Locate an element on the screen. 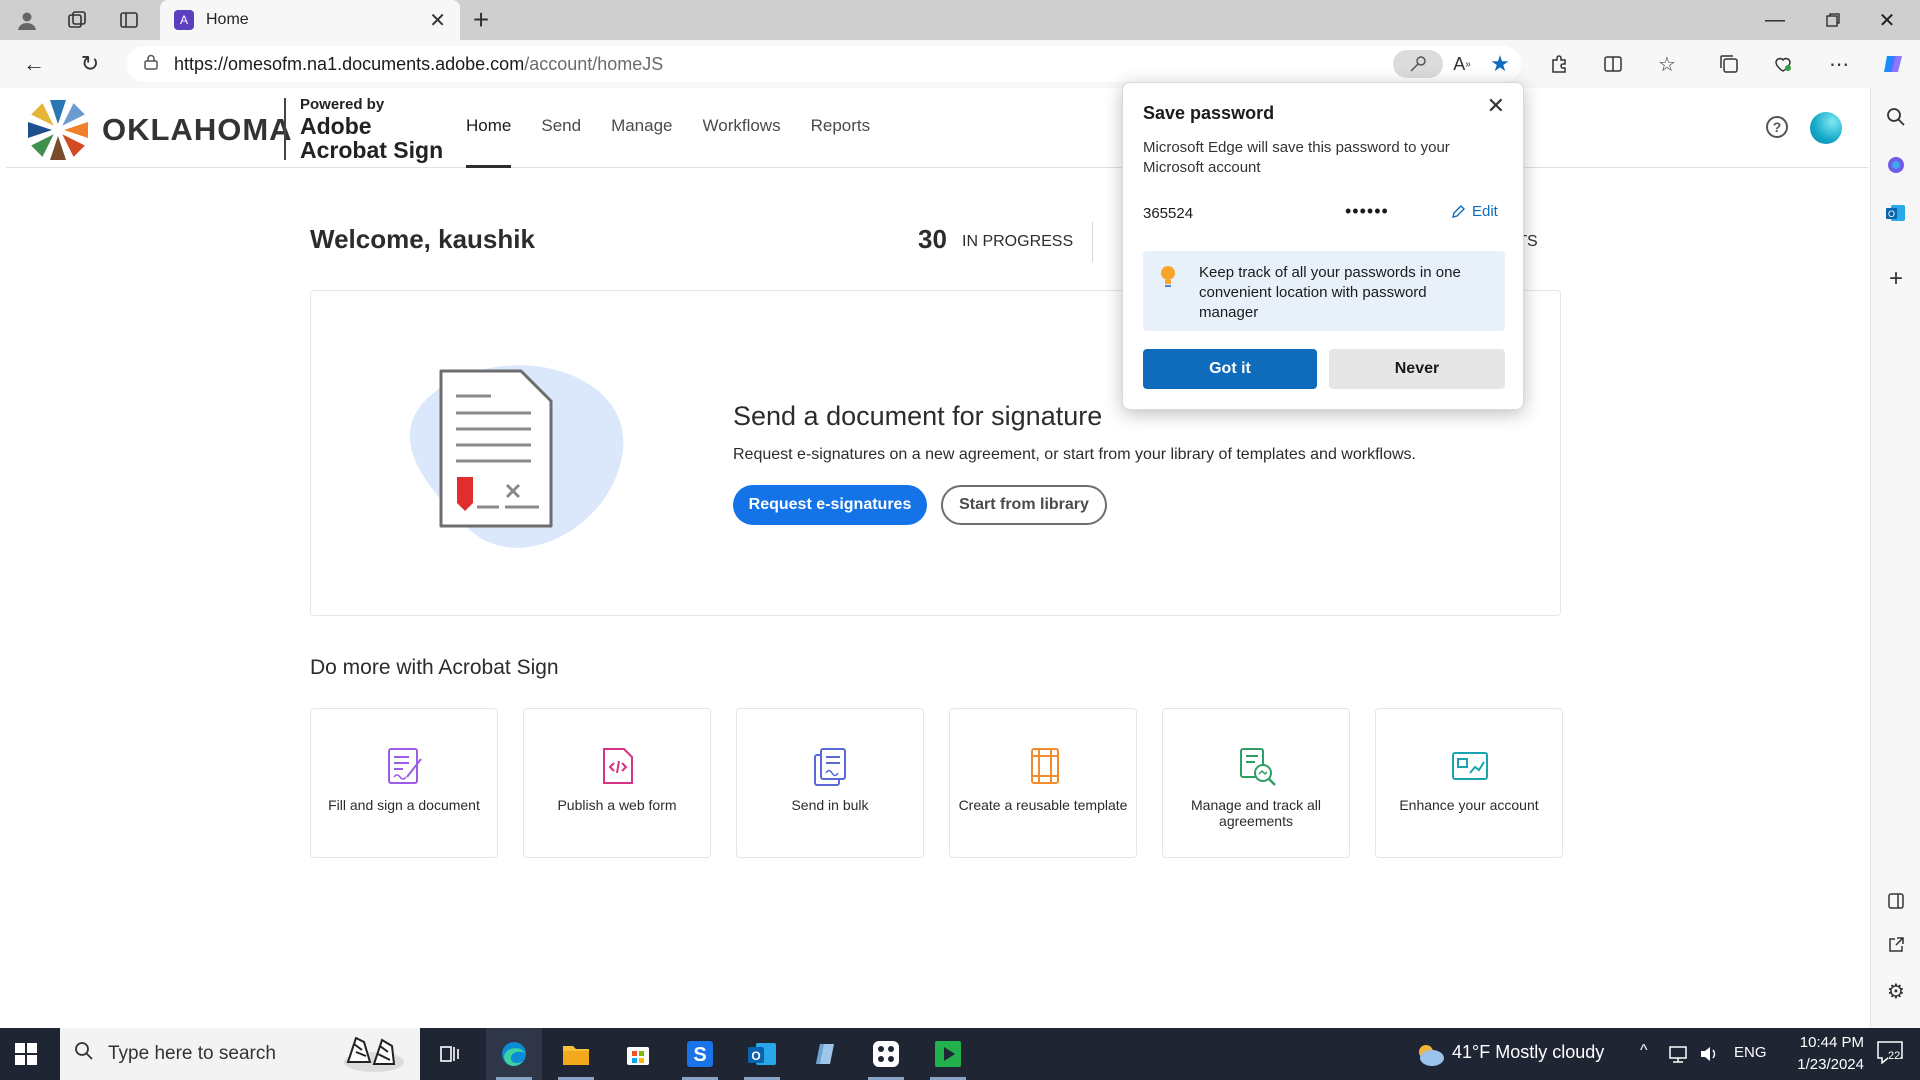 The width and height of the screenshot is (1920, 1080). start-from-library-button: Start from library is located at coordinates (1024, 505).